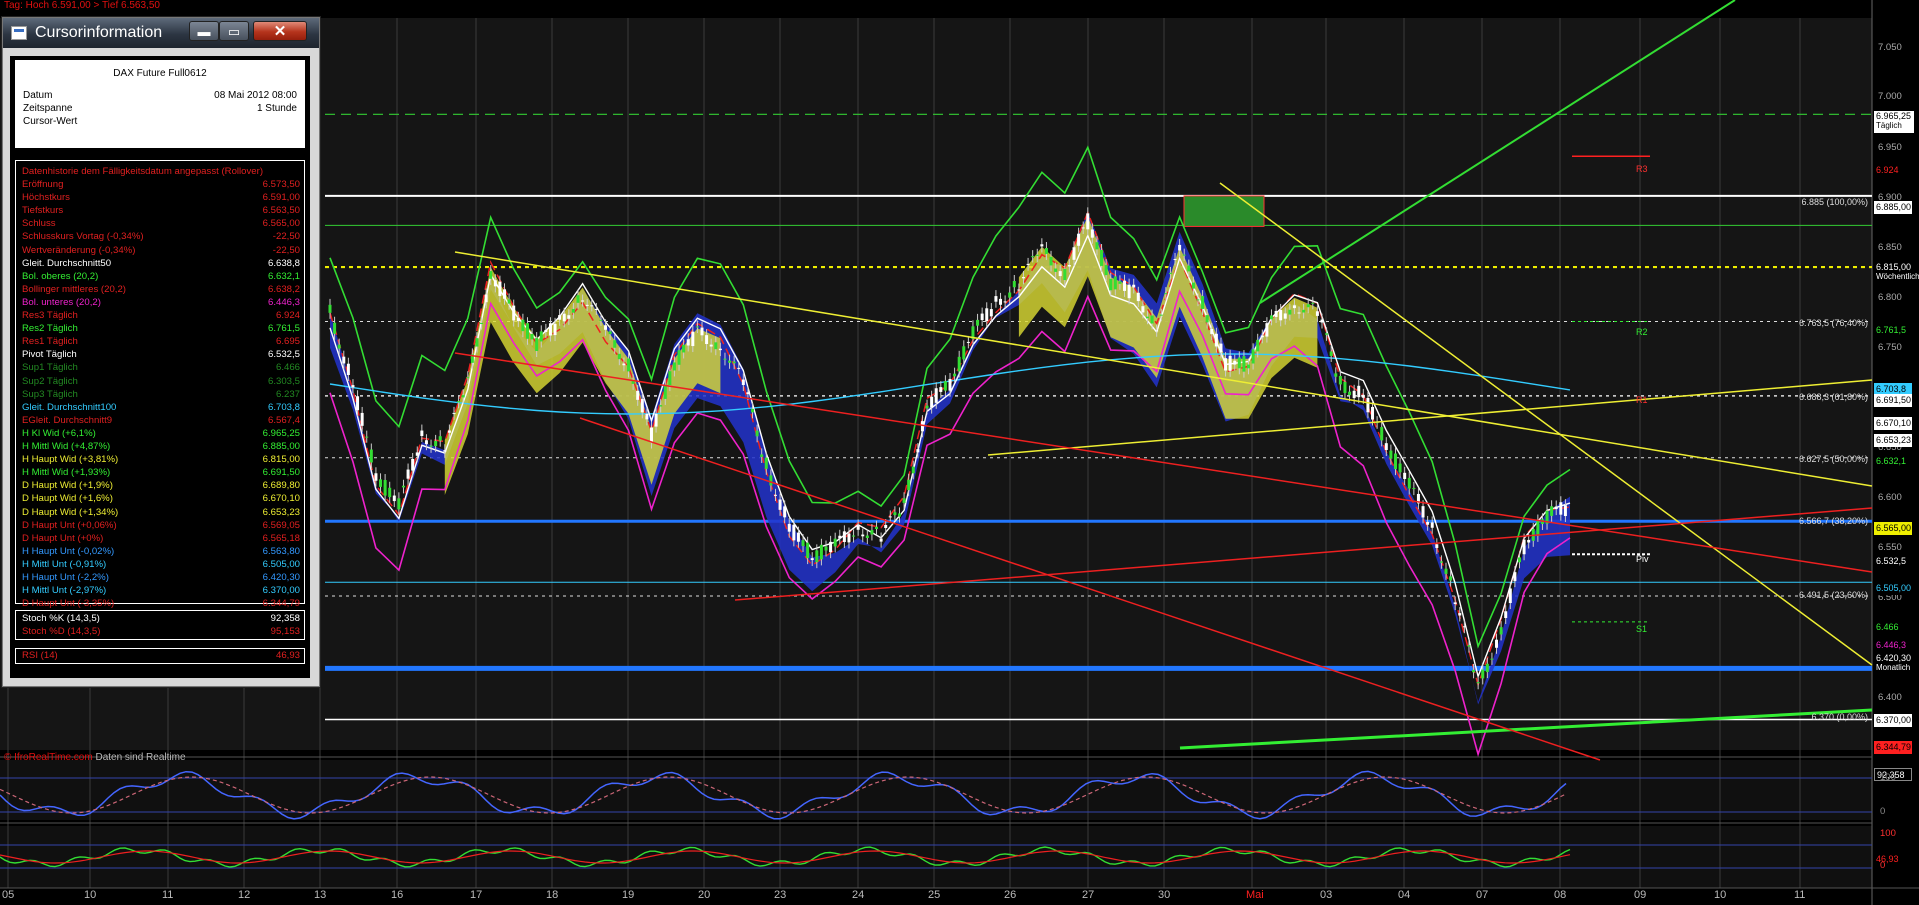 The image size is (1919, 905). Describe the element at coordinates (280, 31) in the screenshot. I see `close-button: ✕` at that location.